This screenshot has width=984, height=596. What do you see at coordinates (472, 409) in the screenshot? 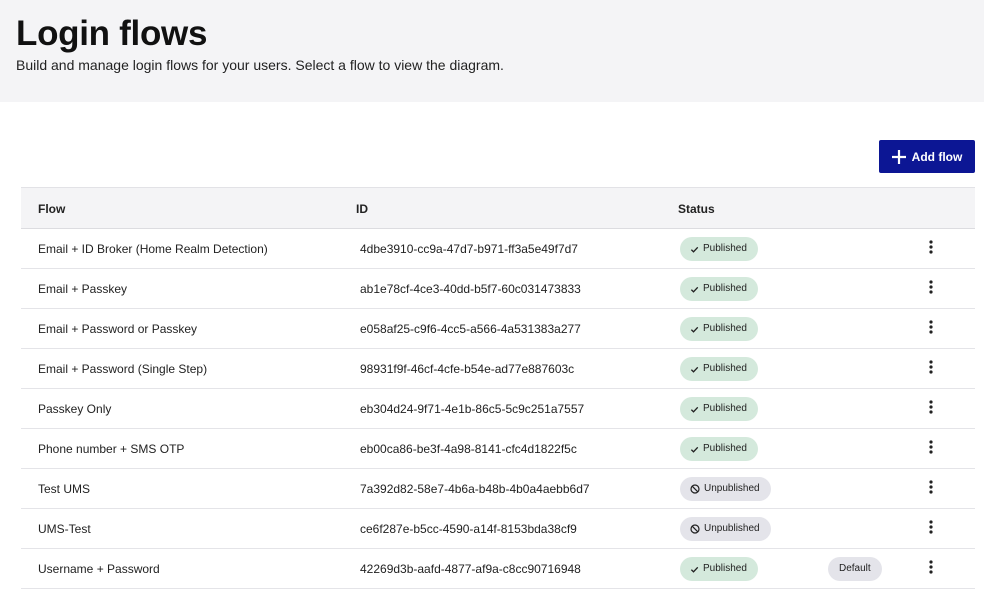
I see `flow-id: eb304d24-9f71-4e1b-86c5-5c9c251a7557` at bounding box center [472, 409].